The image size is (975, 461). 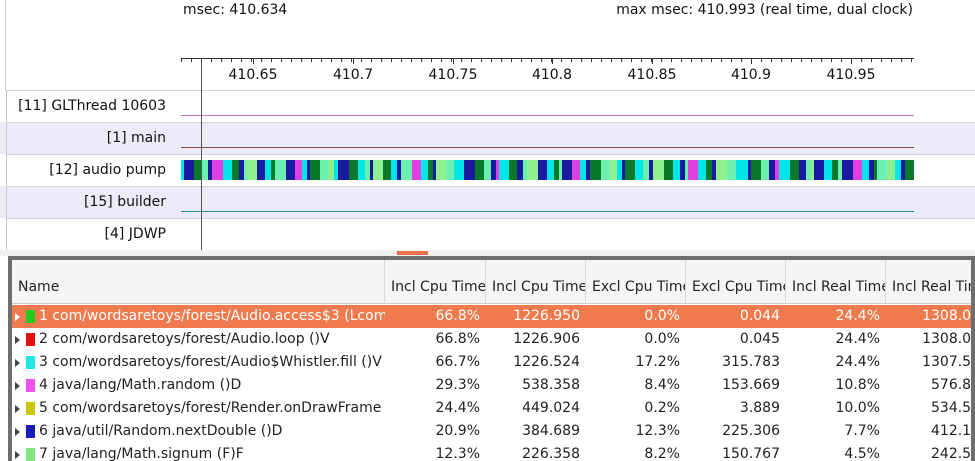 I want to click on thread-row-main: [1] main, so click(x=487, y=138).